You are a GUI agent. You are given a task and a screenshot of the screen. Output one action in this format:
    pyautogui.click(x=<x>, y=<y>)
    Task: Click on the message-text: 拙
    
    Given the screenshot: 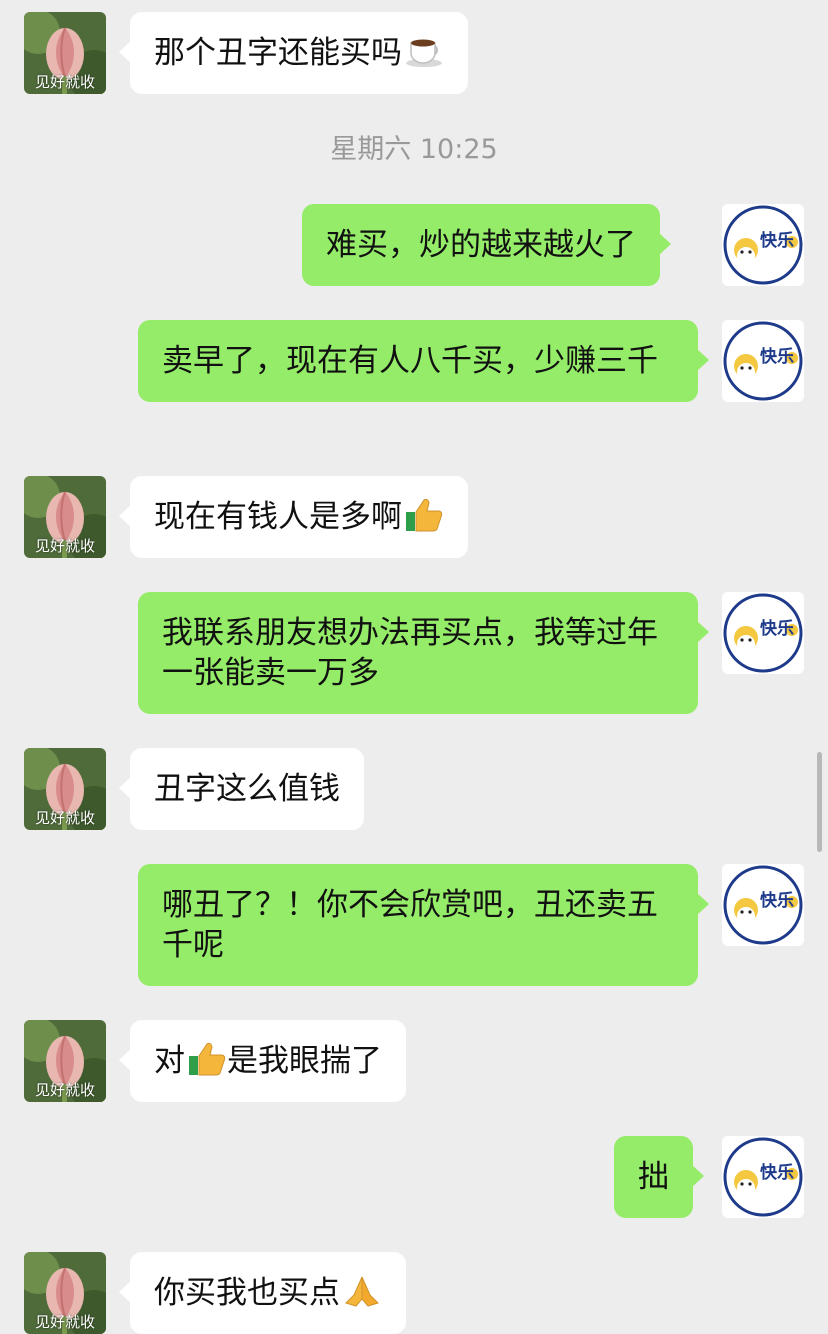 What is the action you would take?
    pyautogui.click(x=653, y=1177)
    